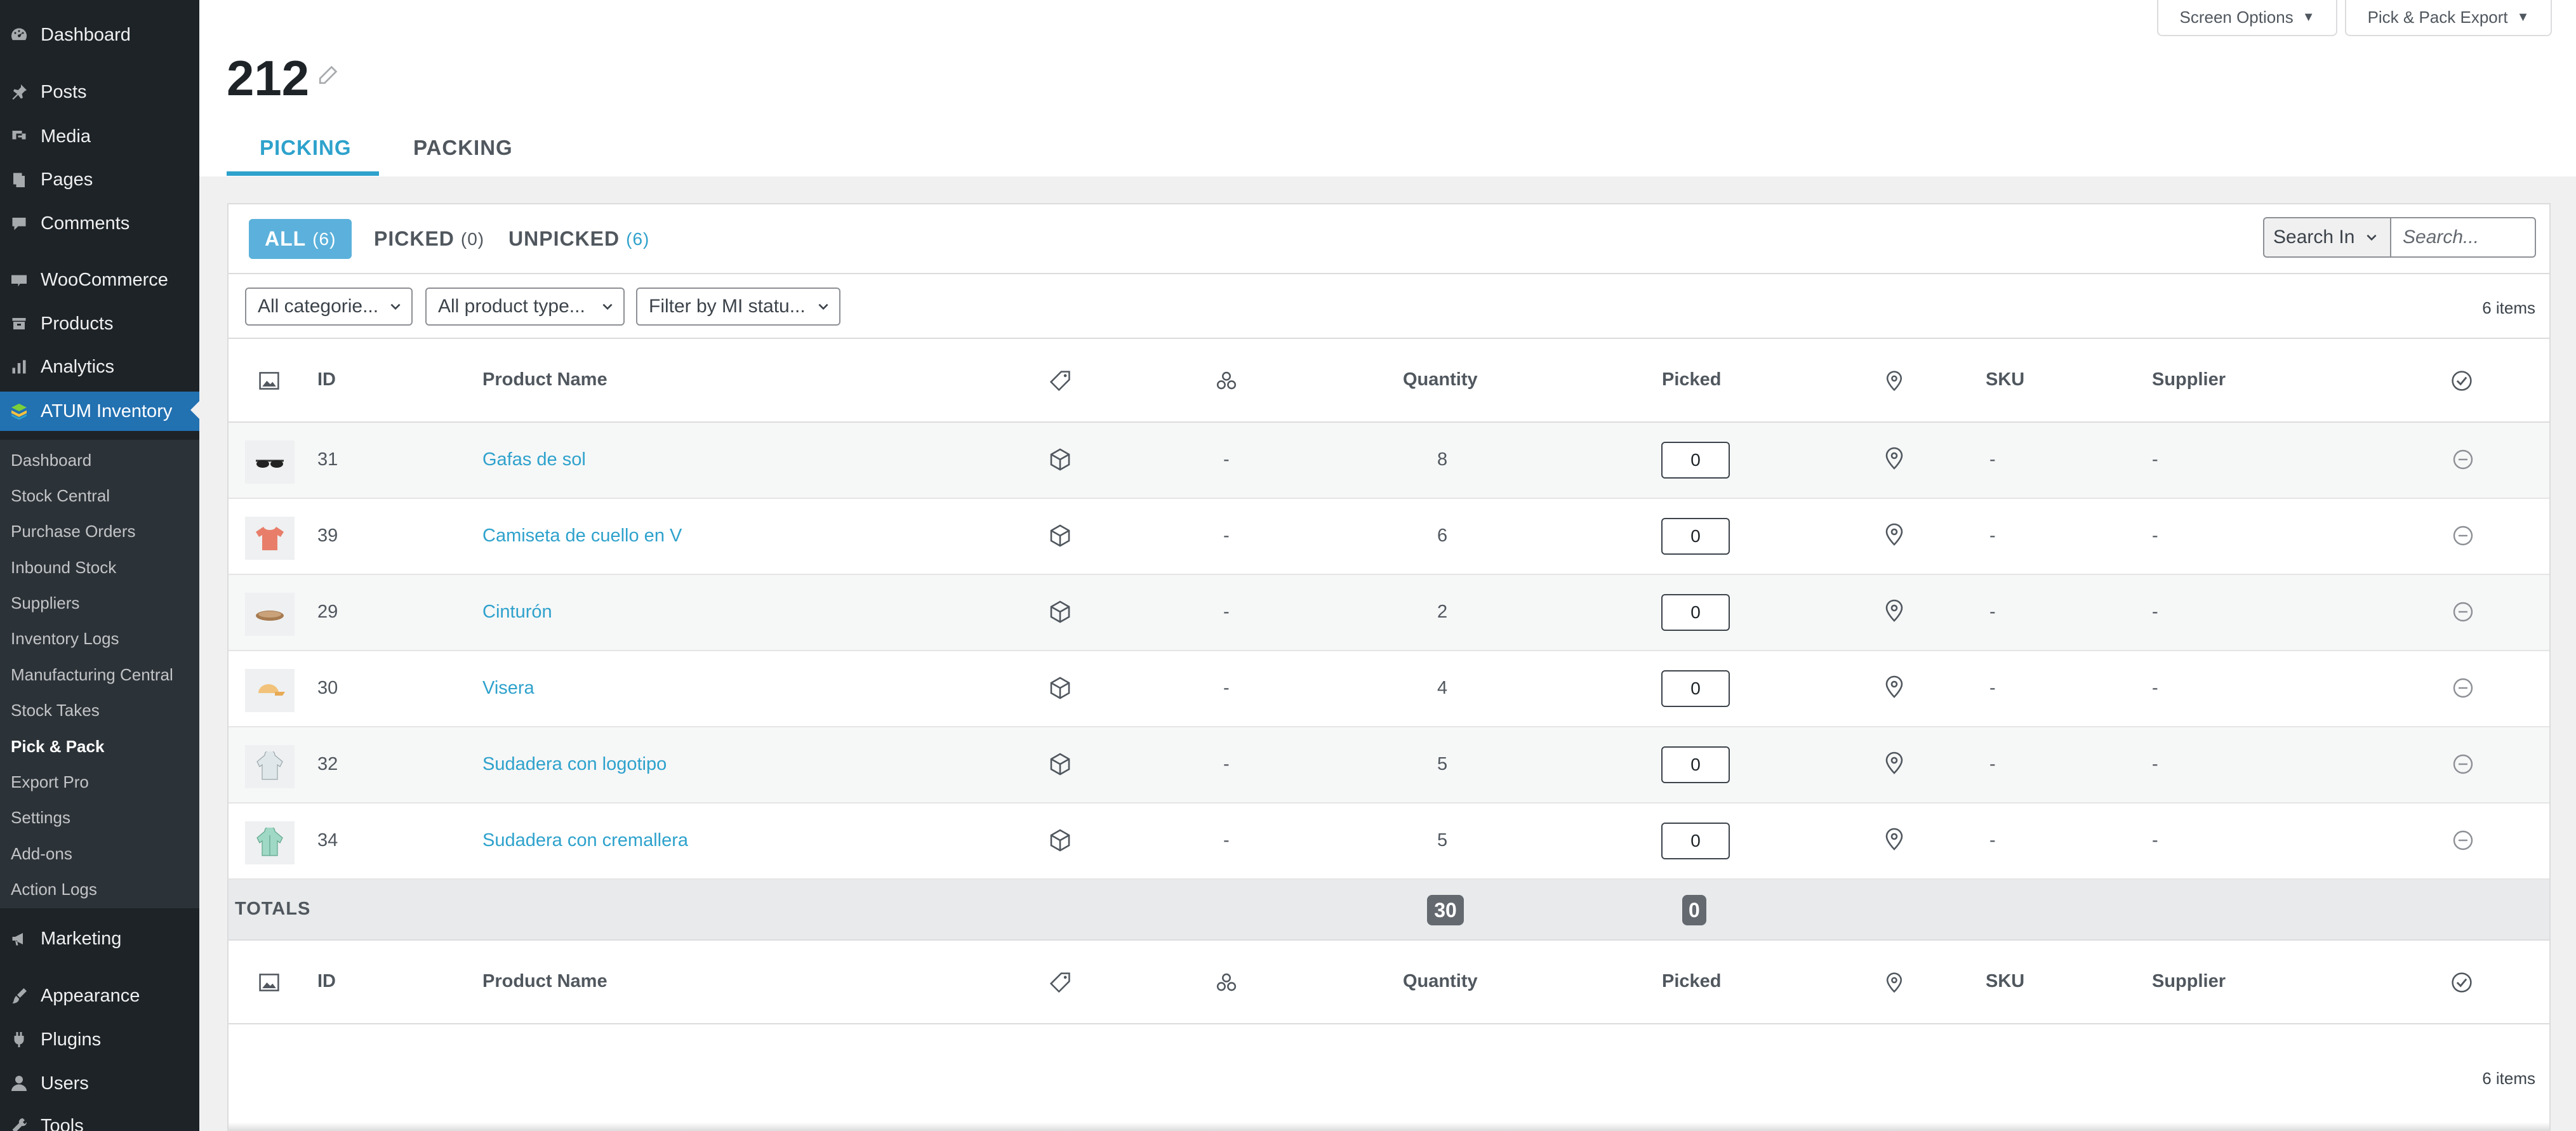 Image resolution: width=2576 pixels, height=1131 pixels. Describe the element at coordinates (99, 1083) in the screenshot. I see `sidebar-item-users: Users` at that location.